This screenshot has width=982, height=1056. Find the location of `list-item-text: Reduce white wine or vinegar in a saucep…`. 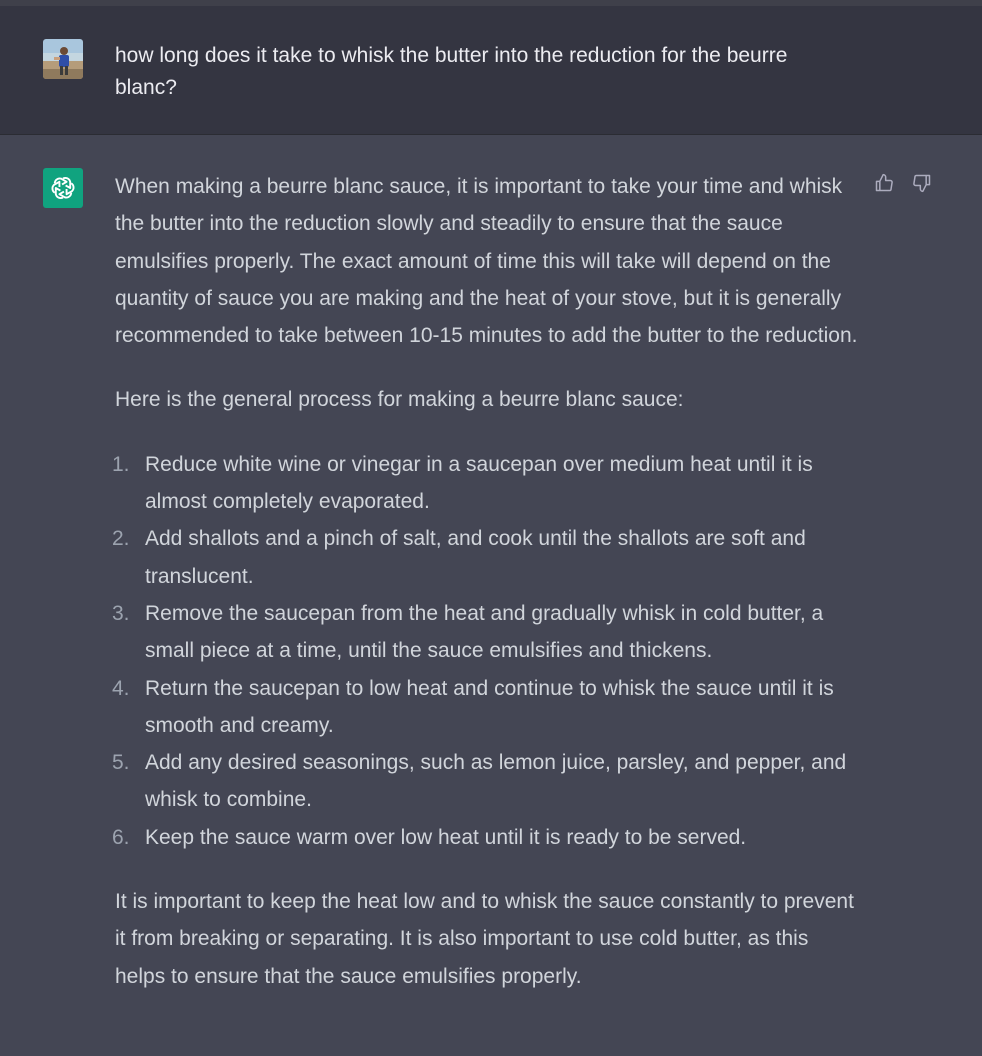

list-item-text: Reduce white wine or vinegar in a saucep… is located at coordinates (479, 483).